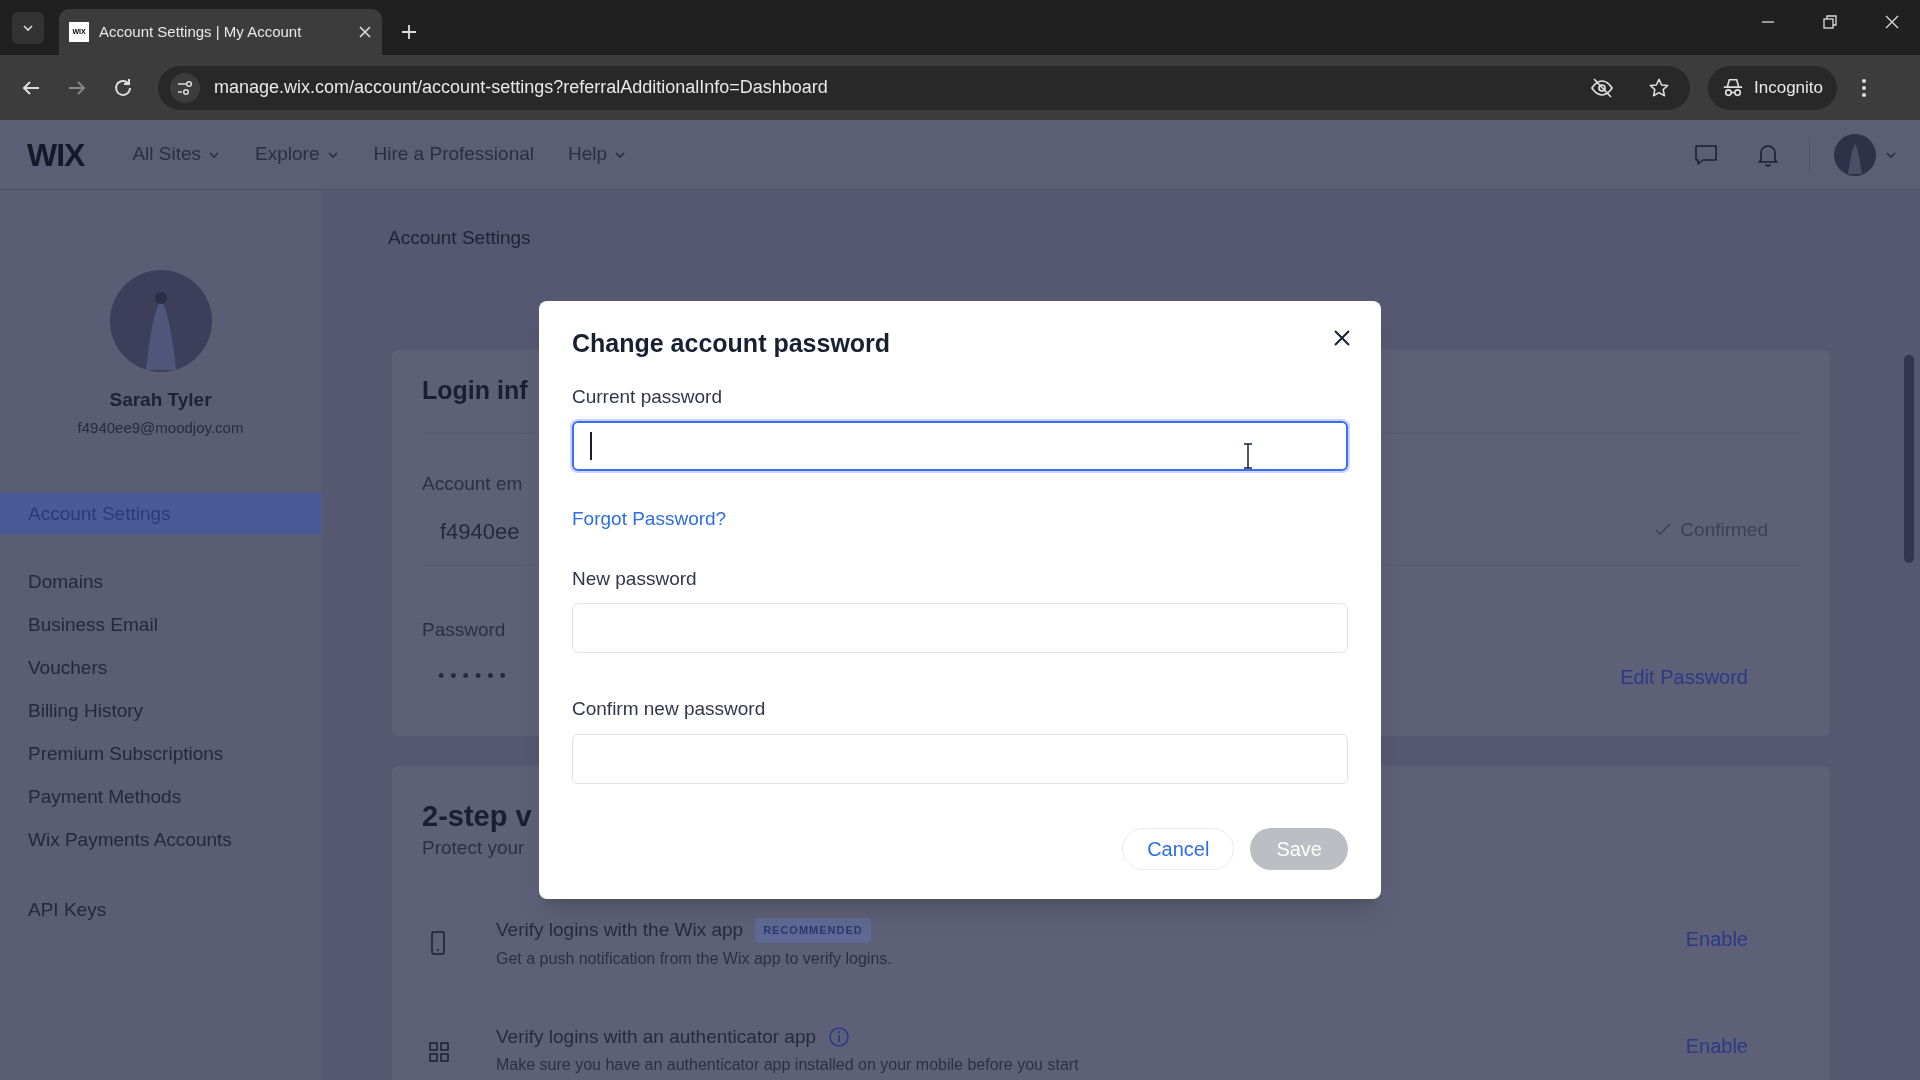  Describe the element at coordinates (1248, 456) in the screenshot. I see `text-cursor-icon` at that location.